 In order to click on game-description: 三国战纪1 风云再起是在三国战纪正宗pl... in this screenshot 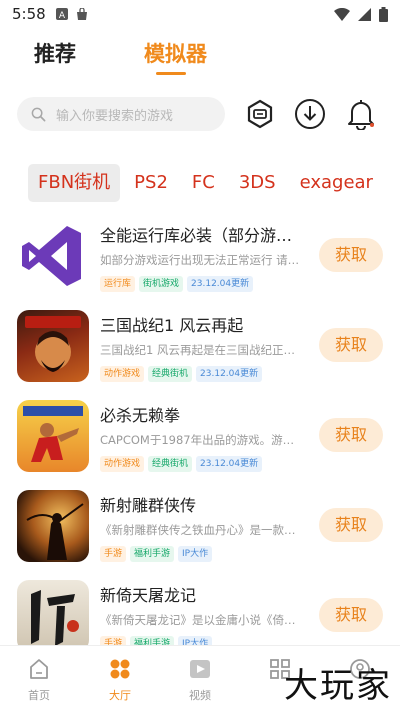, I will do `click(202, 350)`.